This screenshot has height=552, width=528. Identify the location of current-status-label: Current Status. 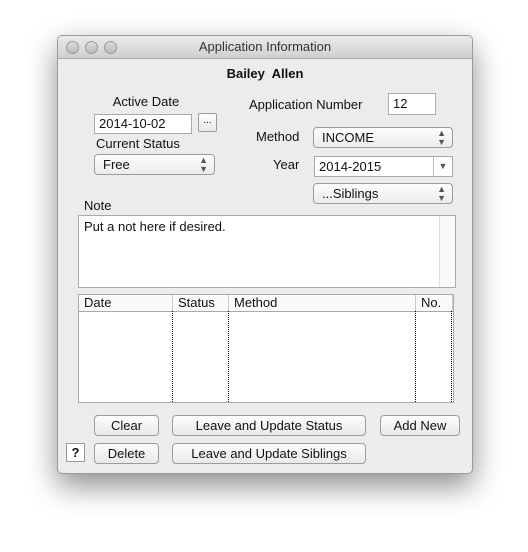
(138, 143).